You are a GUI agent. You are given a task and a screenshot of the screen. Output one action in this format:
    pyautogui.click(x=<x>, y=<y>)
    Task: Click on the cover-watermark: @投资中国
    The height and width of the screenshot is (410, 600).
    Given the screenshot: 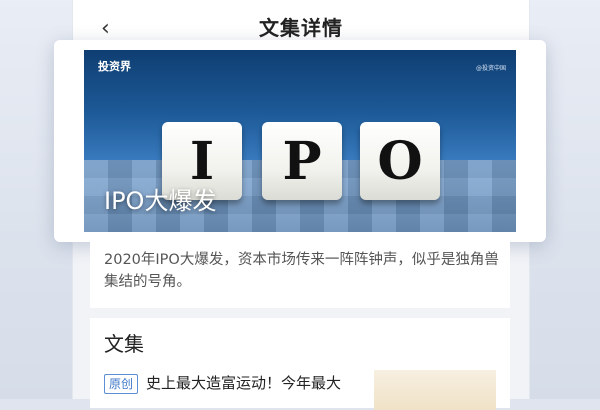 What is the action you would take?
    pyautogui.click(x=490, y=68)
    